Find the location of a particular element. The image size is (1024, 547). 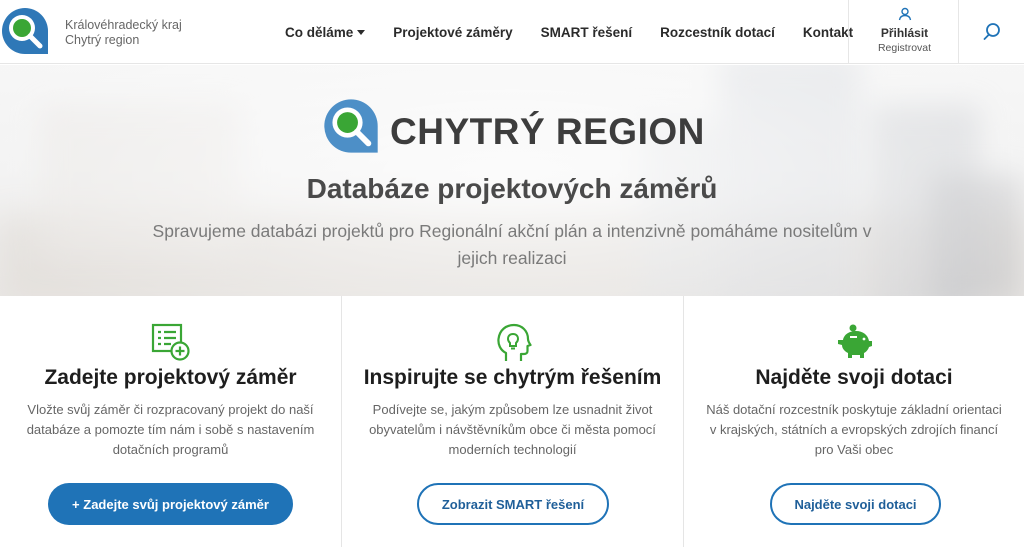

brand-project-name: Chytrý region is located at coordinates (102, 40).